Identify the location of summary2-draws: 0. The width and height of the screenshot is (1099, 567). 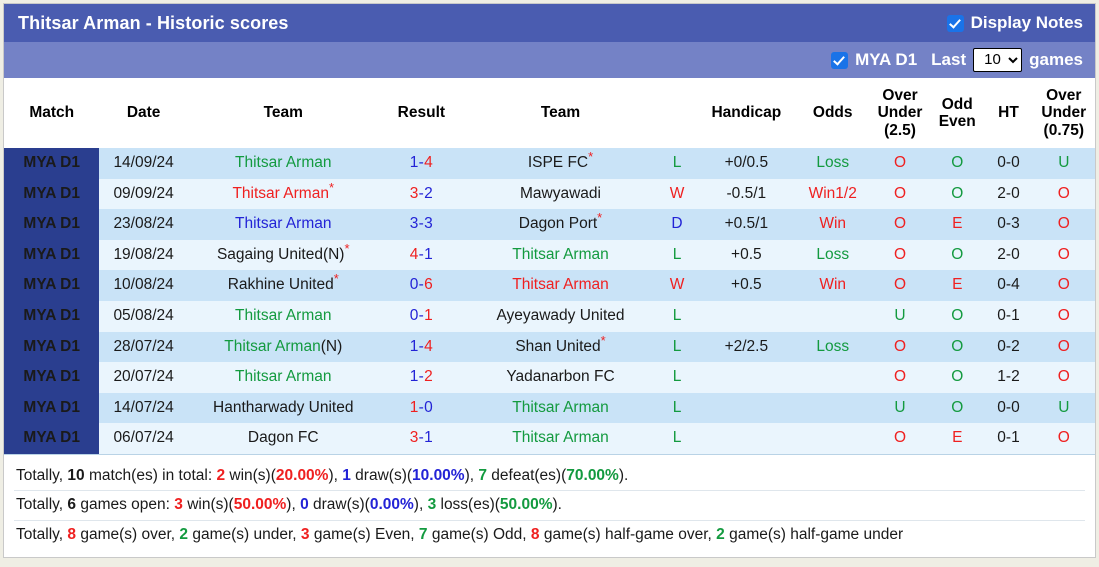
(304, 505).